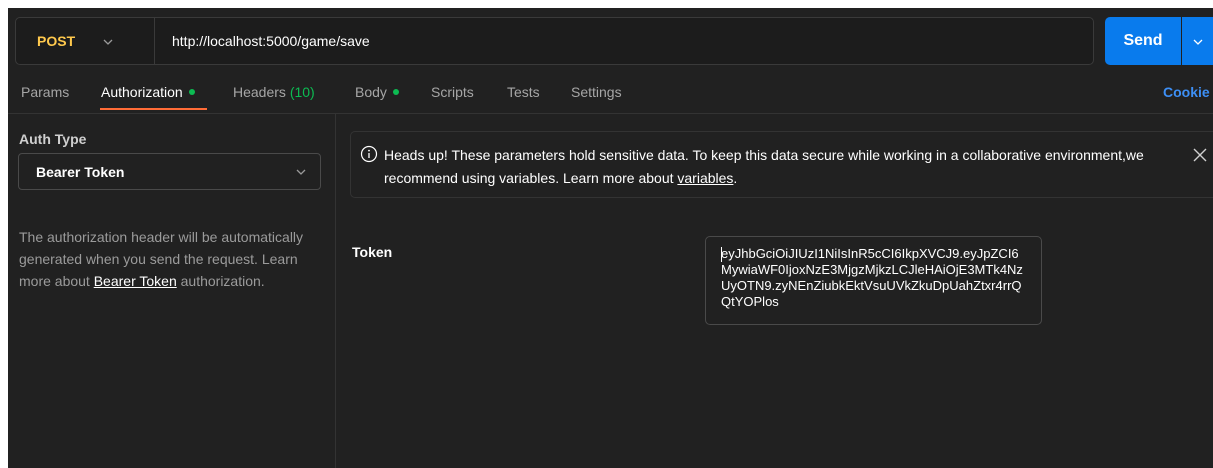 This screenshot has width=1213, height=468. What do you see at coordinates (85, 41) in the screenshot?
I see `method-select: POST` at bounding box center [85, 41].